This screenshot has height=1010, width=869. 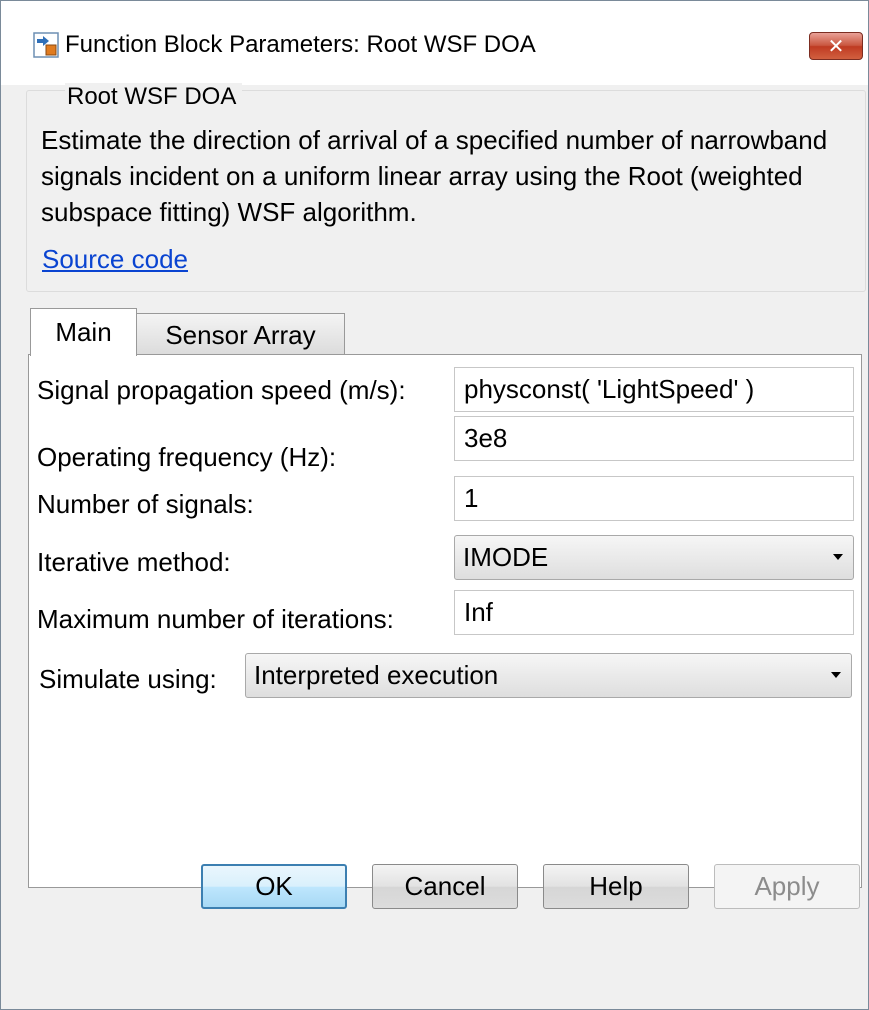 I want to click on speed-label: Signal propagation speed (m/s):, so click(x=221, y=390).